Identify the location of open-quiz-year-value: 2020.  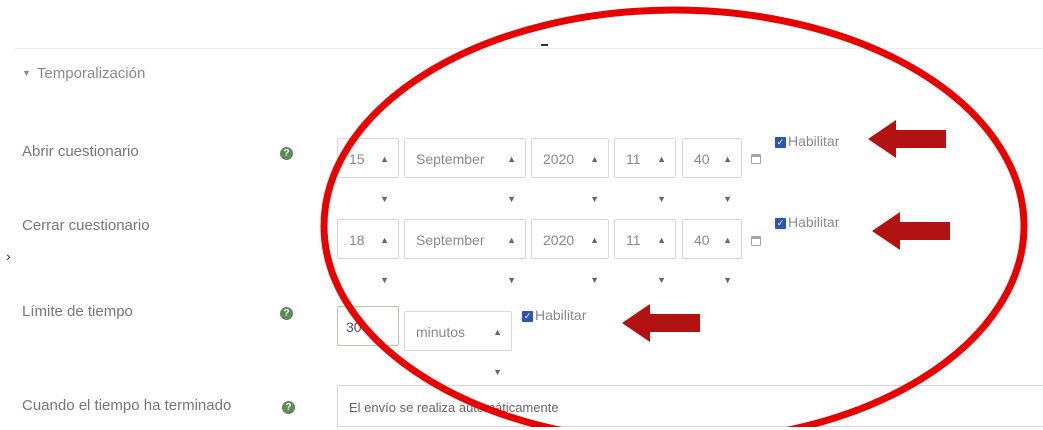
(559, 159).